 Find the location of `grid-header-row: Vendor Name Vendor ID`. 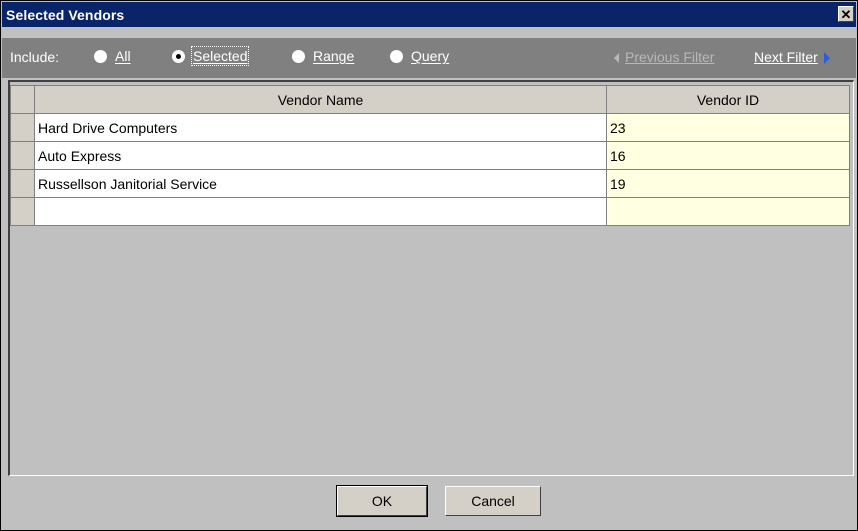

grid-header-row: Vendor Name Vendor ID is located at coordinates (430, 99).